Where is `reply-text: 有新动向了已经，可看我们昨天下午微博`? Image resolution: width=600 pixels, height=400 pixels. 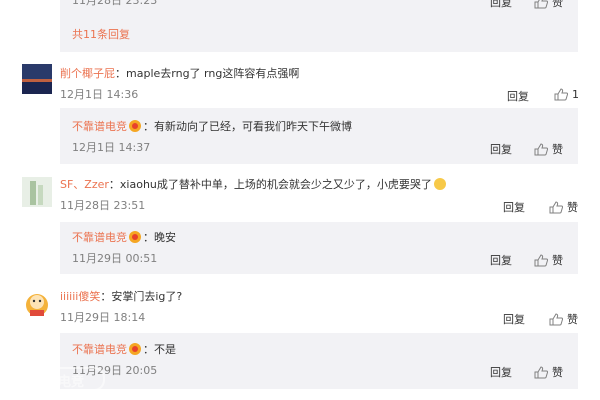 reply-text: 有新动向了已经，可看我们昨天下午微博 is located at coordinates (253, 126).